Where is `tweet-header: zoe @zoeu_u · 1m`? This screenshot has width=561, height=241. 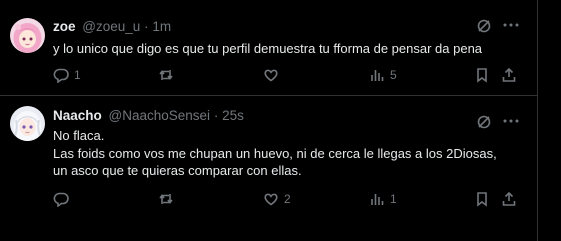
tweet-header: zoe @zoeu_u · 1m is located at coordinates (112, 26).